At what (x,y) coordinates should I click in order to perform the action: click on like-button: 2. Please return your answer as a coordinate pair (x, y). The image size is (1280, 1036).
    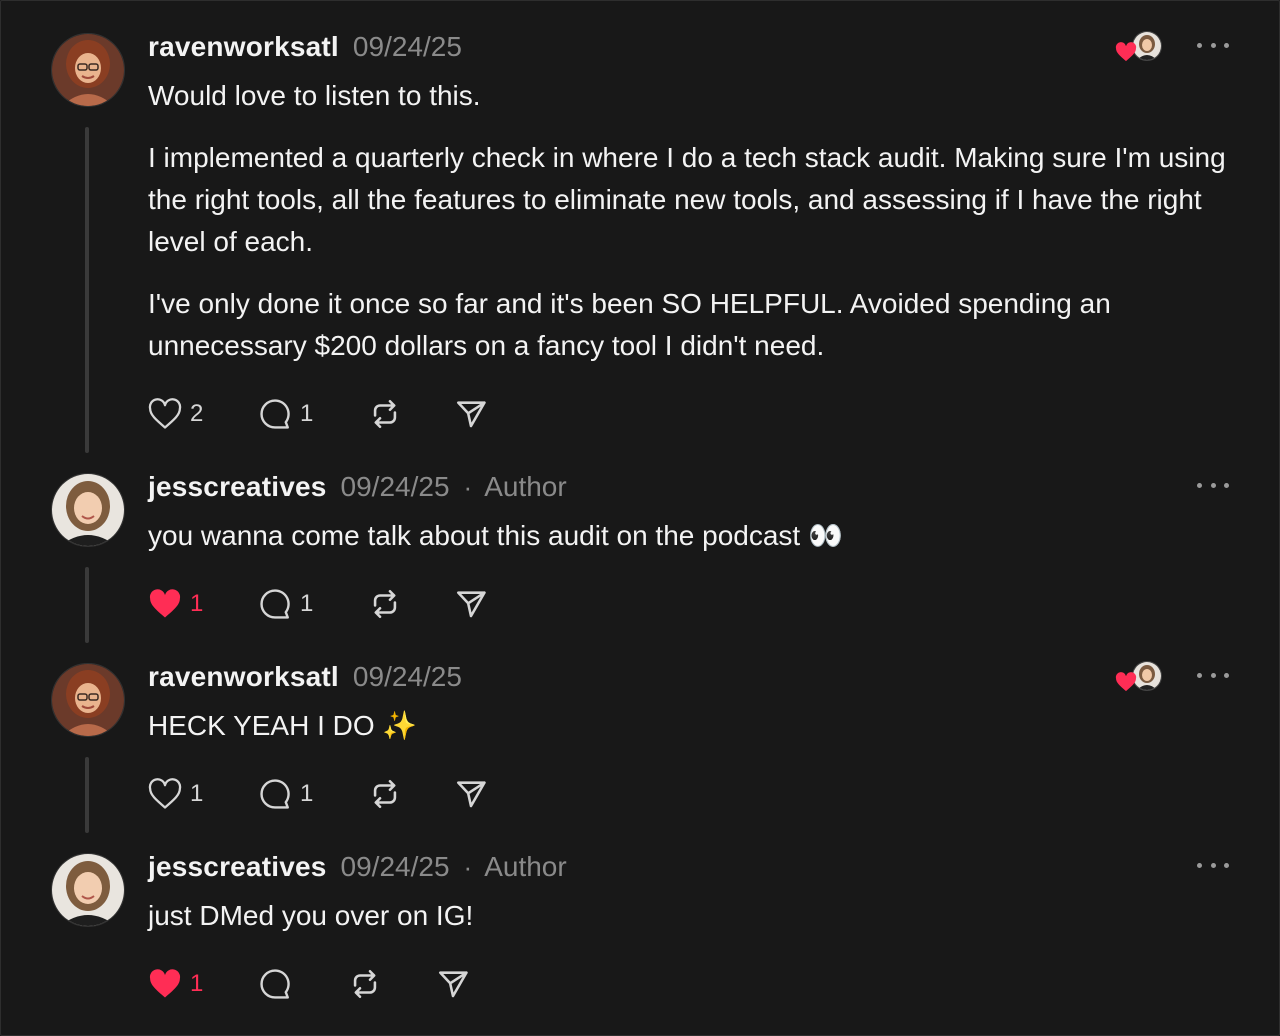
    Looking at the image, I should click on (175, 414).